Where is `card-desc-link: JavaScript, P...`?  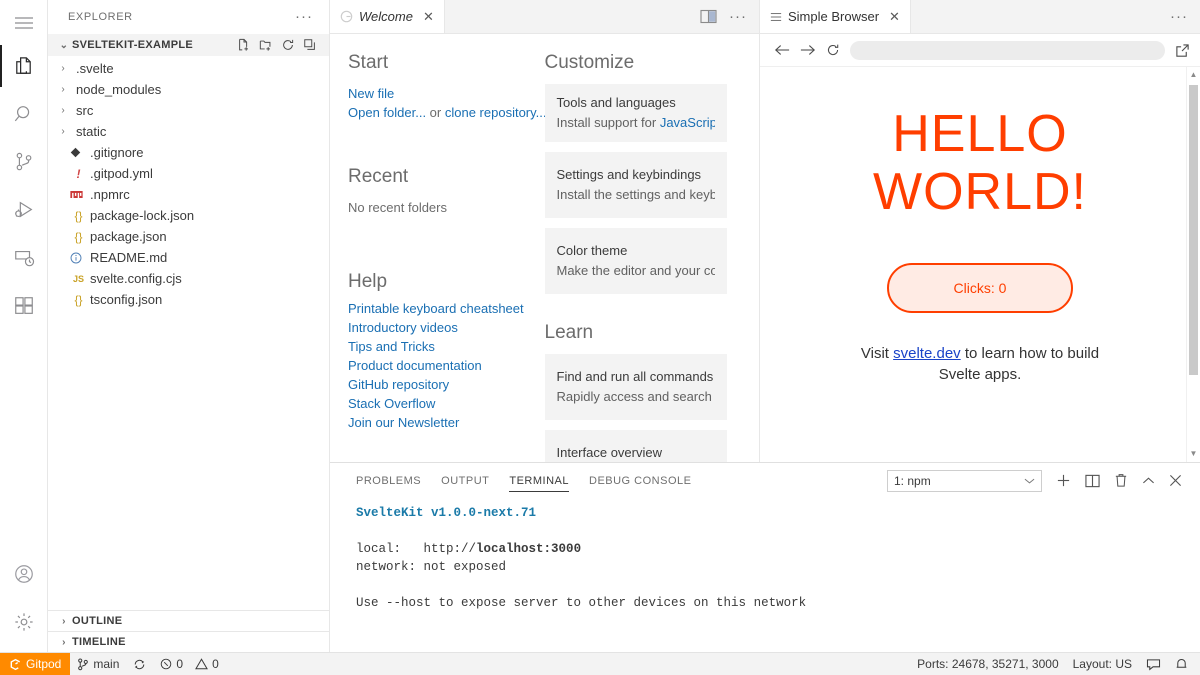
card-desc-link: JavaScript, P... is located at coordinates (687, 122).